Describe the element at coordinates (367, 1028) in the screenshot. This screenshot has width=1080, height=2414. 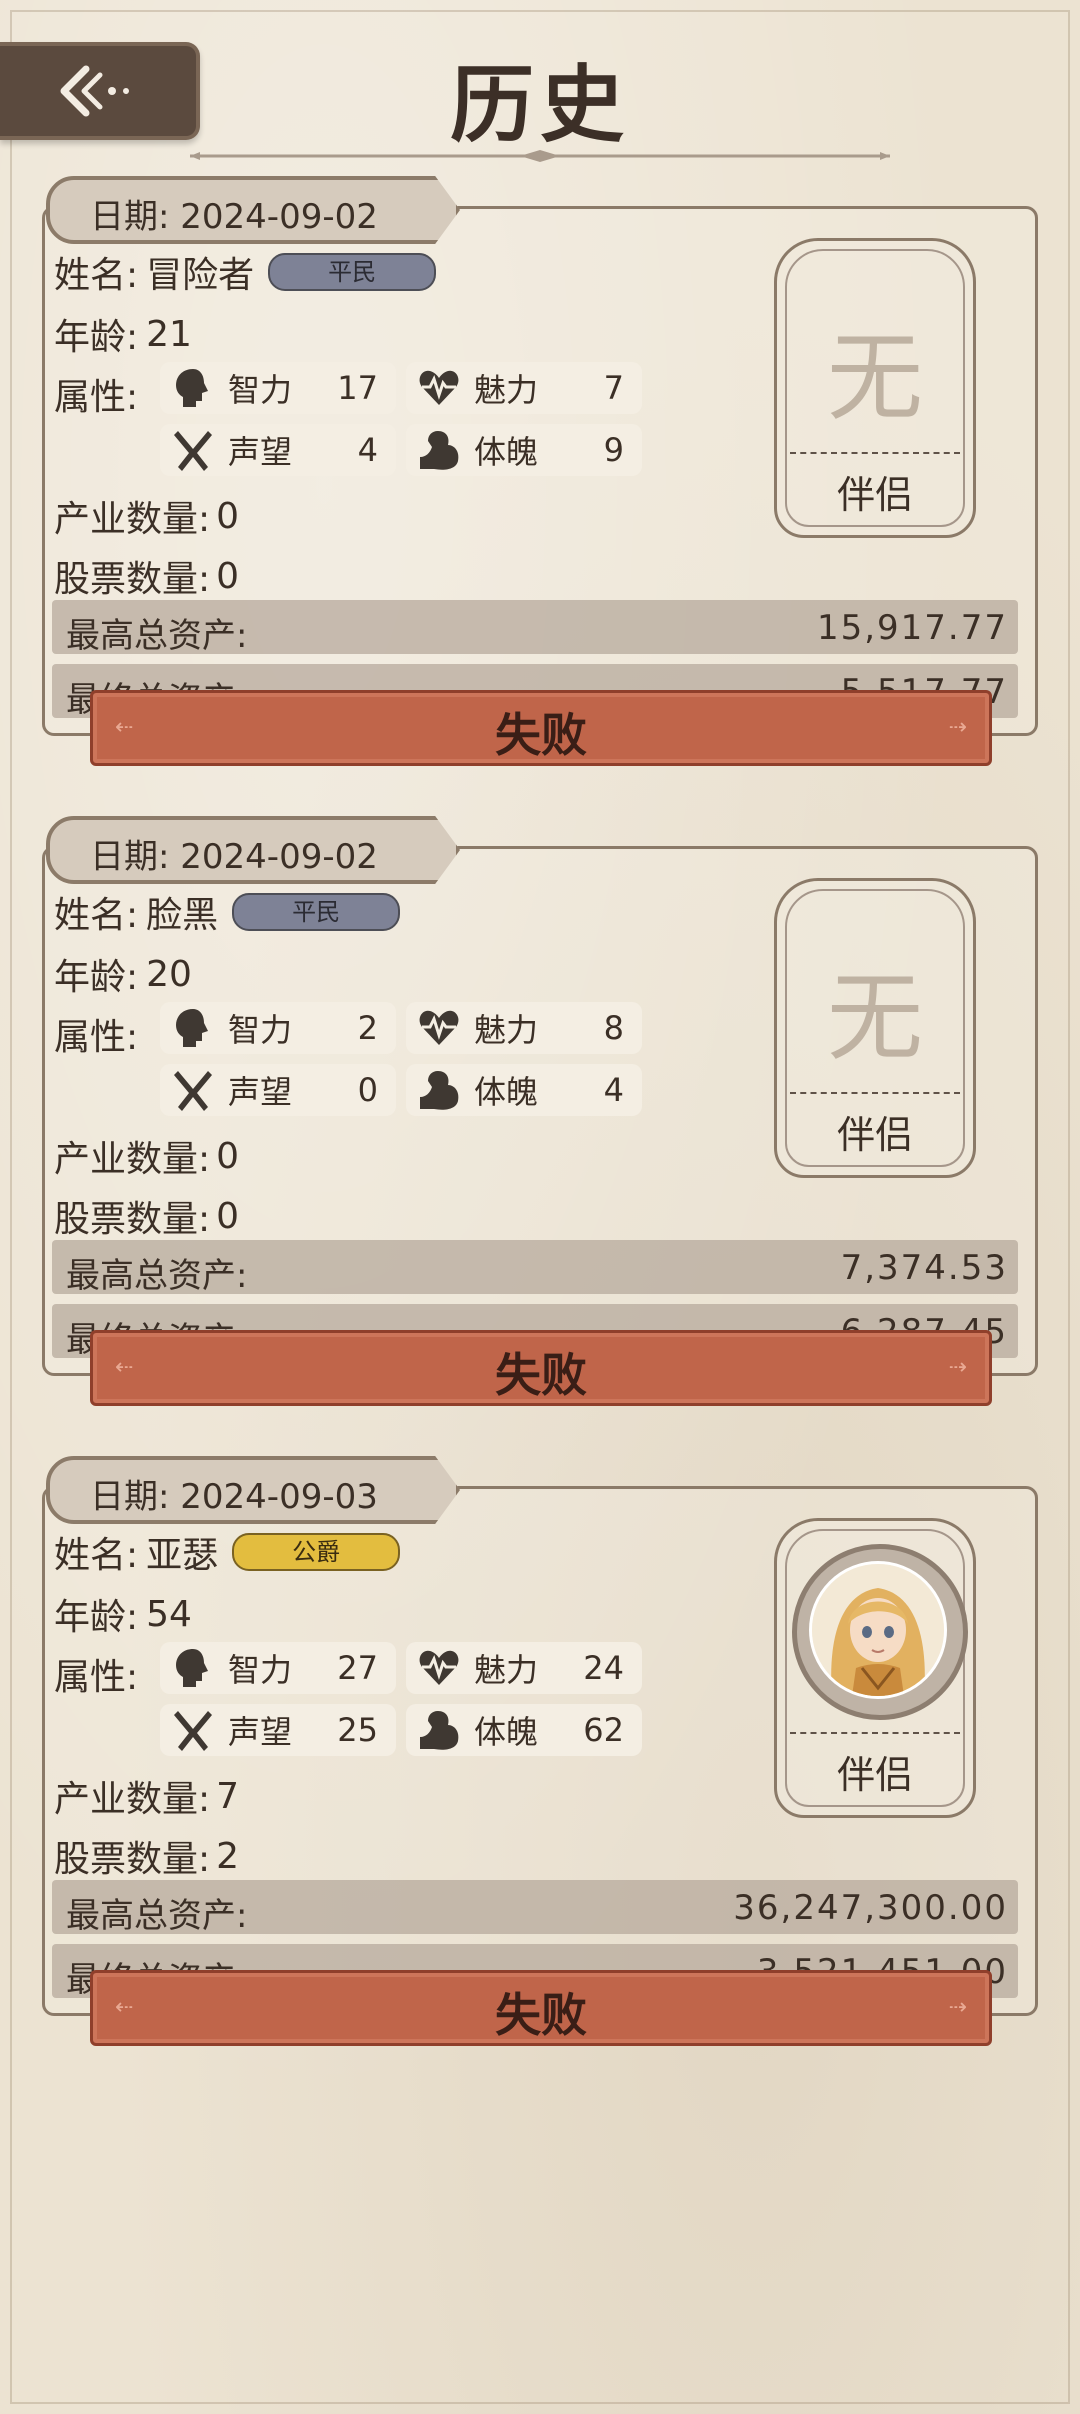
I see `intelligence-value: 2` at that location.